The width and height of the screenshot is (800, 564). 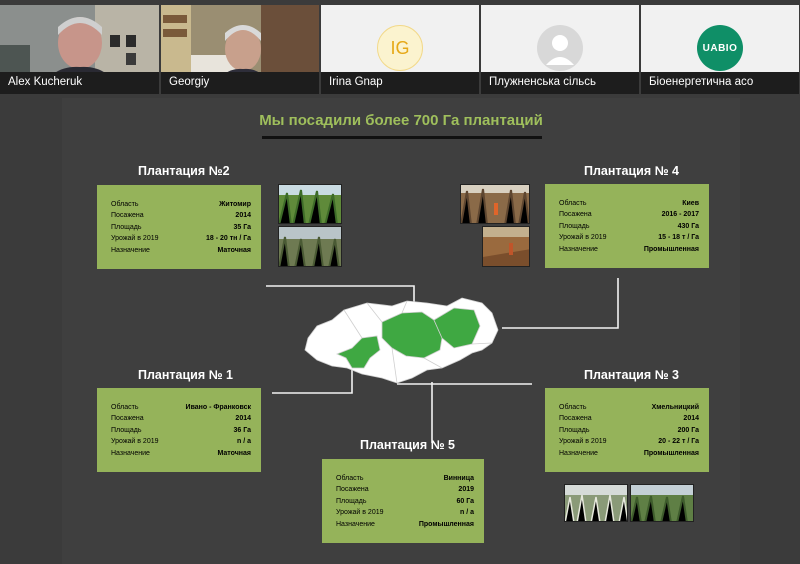 What do you see at coordinates (405, 490) in the screenshot?
I see `info-row: Посажена 2019` at bounding box center [405, 490].